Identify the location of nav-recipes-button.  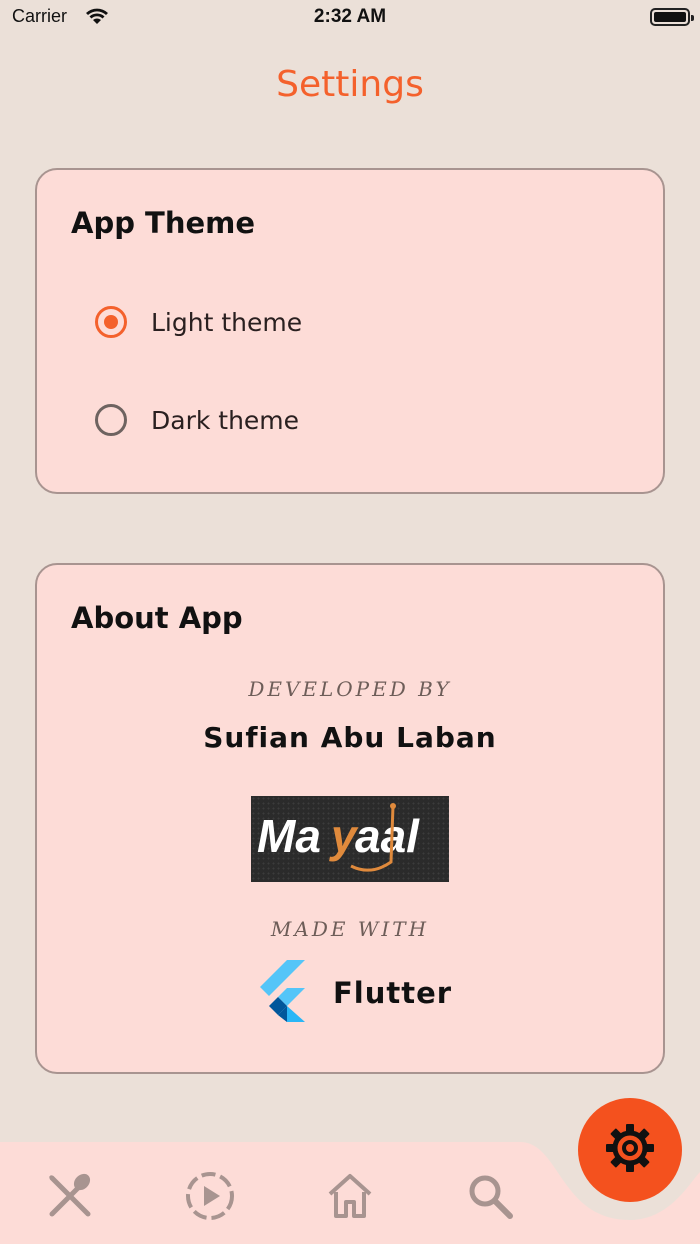
(70, 1196).